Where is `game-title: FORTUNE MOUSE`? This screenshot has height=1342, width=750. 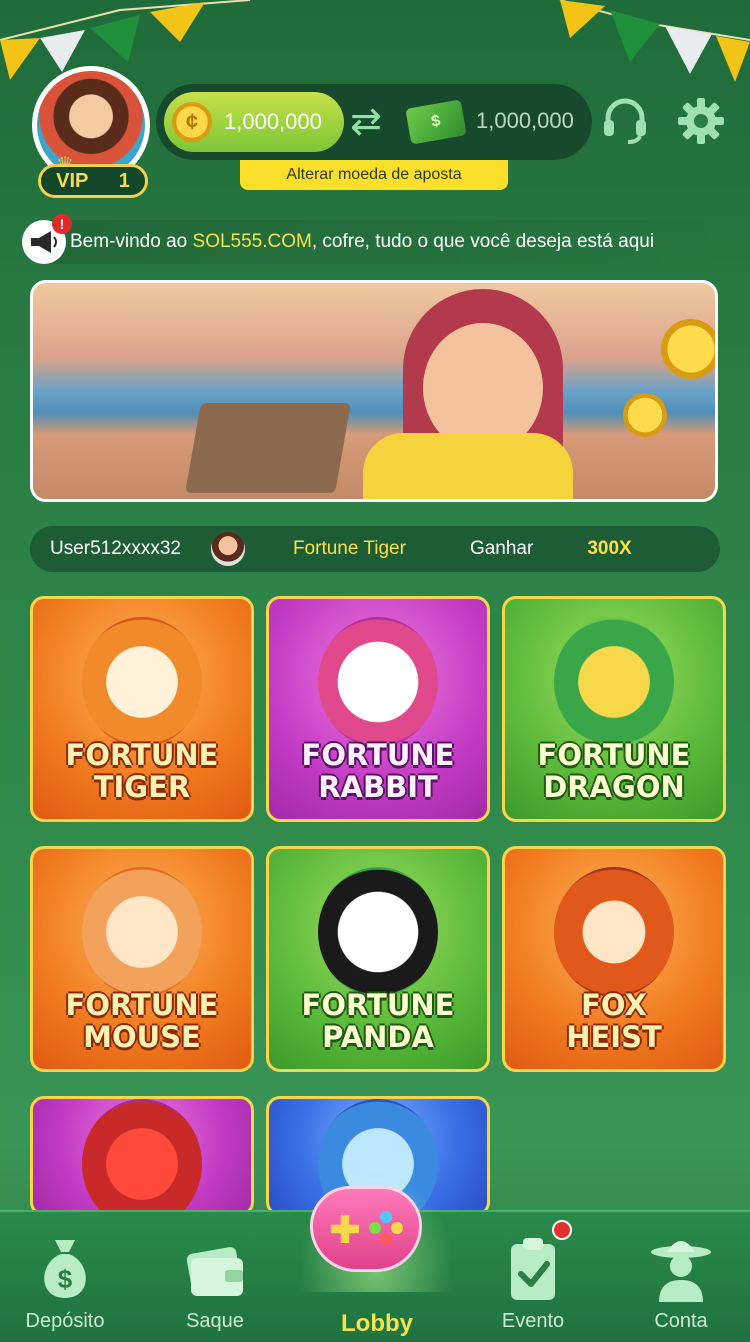
game-title: FORTUNE MOUSE is located at coordinates (142, 1021).